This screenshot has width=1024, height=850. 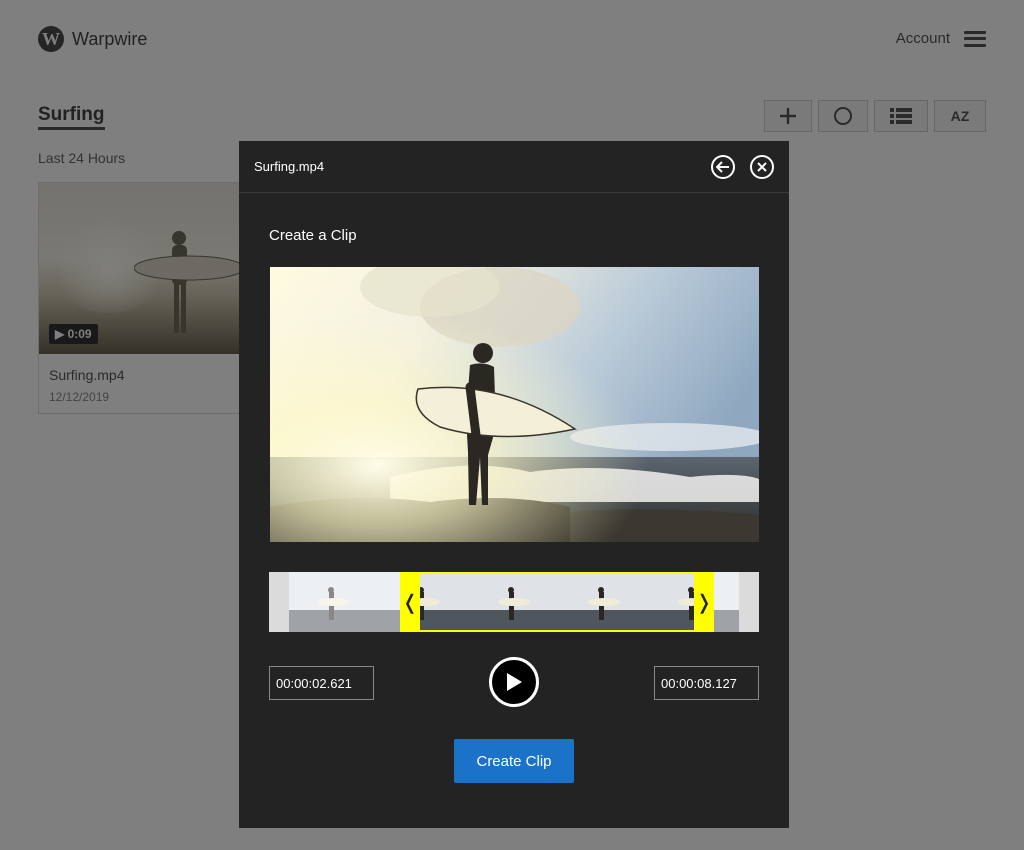 I want to click on play-button, so click(x=514, y=682).